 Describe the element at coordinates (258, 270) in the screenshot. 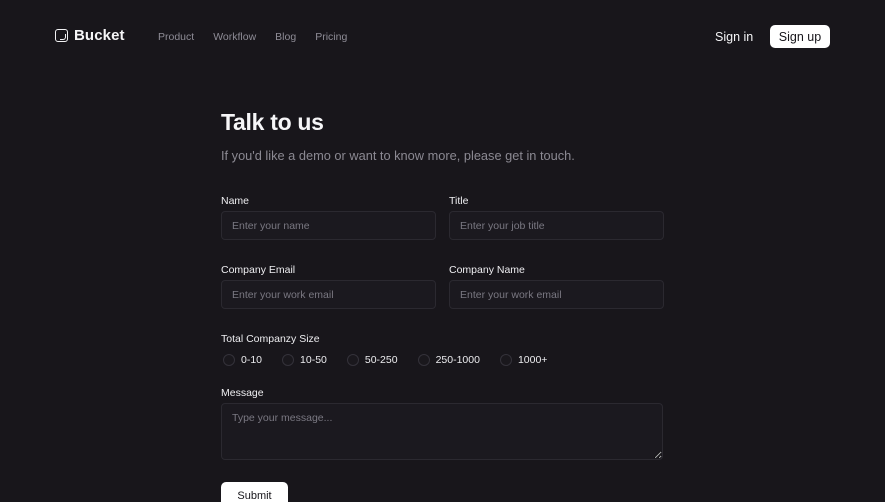

I see `company-email-label: Company Email` at that location.